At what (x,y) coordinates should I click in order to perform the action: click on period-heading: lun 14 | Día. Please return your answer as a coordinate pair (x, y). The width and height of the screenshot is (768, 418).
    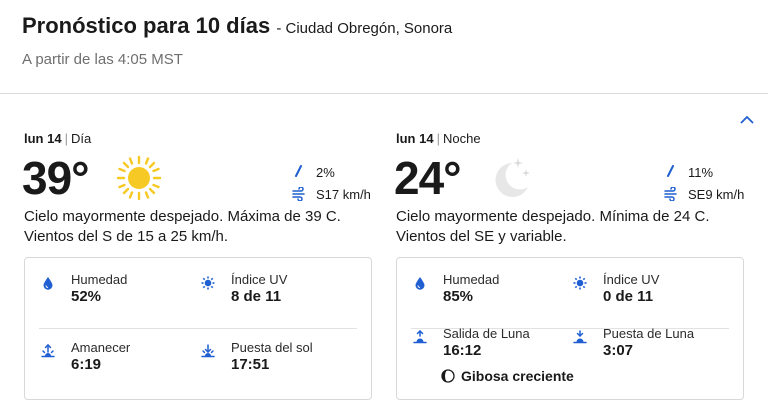
    Looking at the image, I should click on (58, 138).